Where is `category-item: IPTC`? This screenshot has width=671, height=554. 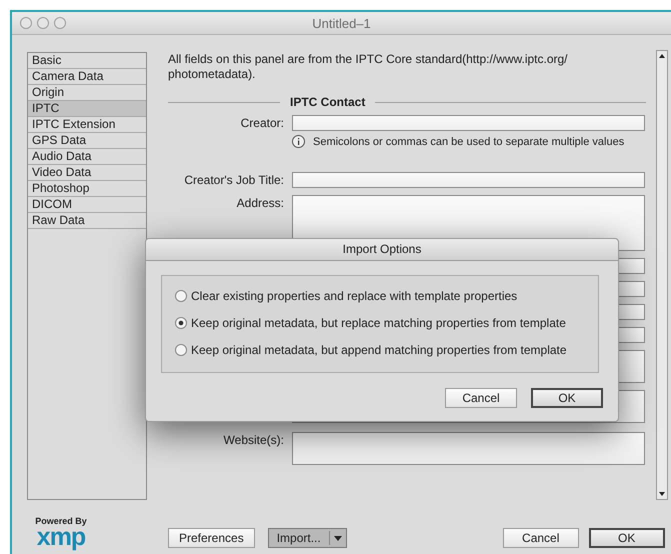 category-item: IPTC is located at coordinates (87, 109).